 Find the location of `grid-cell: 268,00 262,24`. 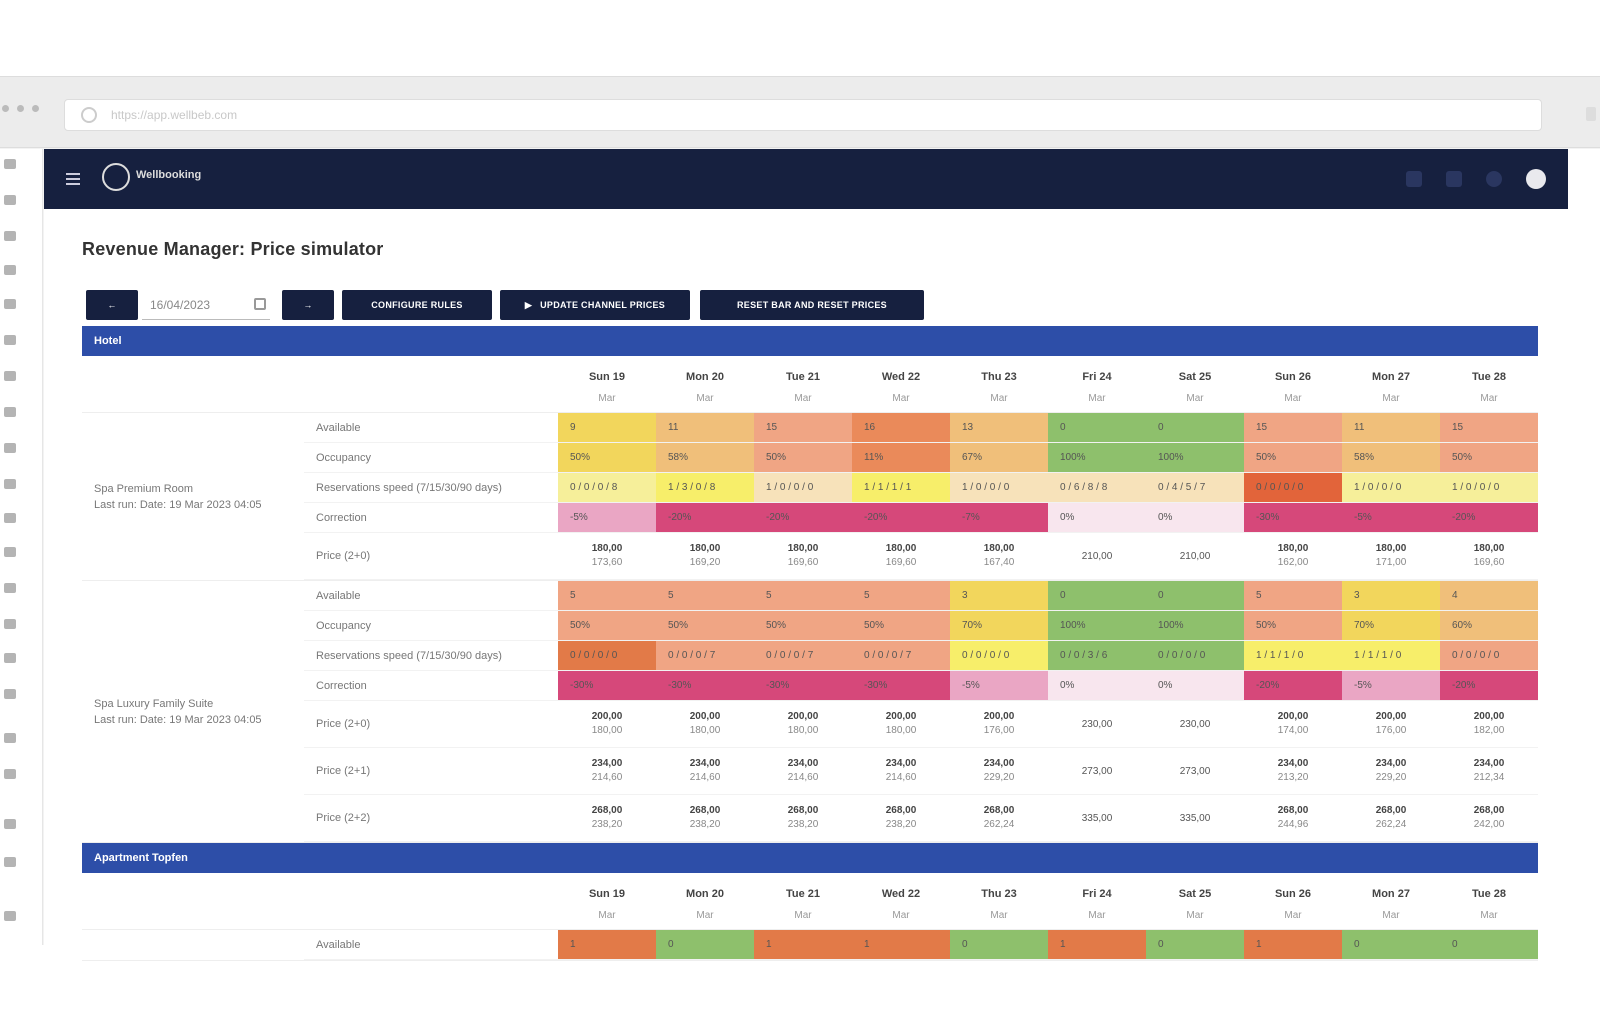

grid-cell: 268,00 262,24 is located at coordinates (1391, 818).